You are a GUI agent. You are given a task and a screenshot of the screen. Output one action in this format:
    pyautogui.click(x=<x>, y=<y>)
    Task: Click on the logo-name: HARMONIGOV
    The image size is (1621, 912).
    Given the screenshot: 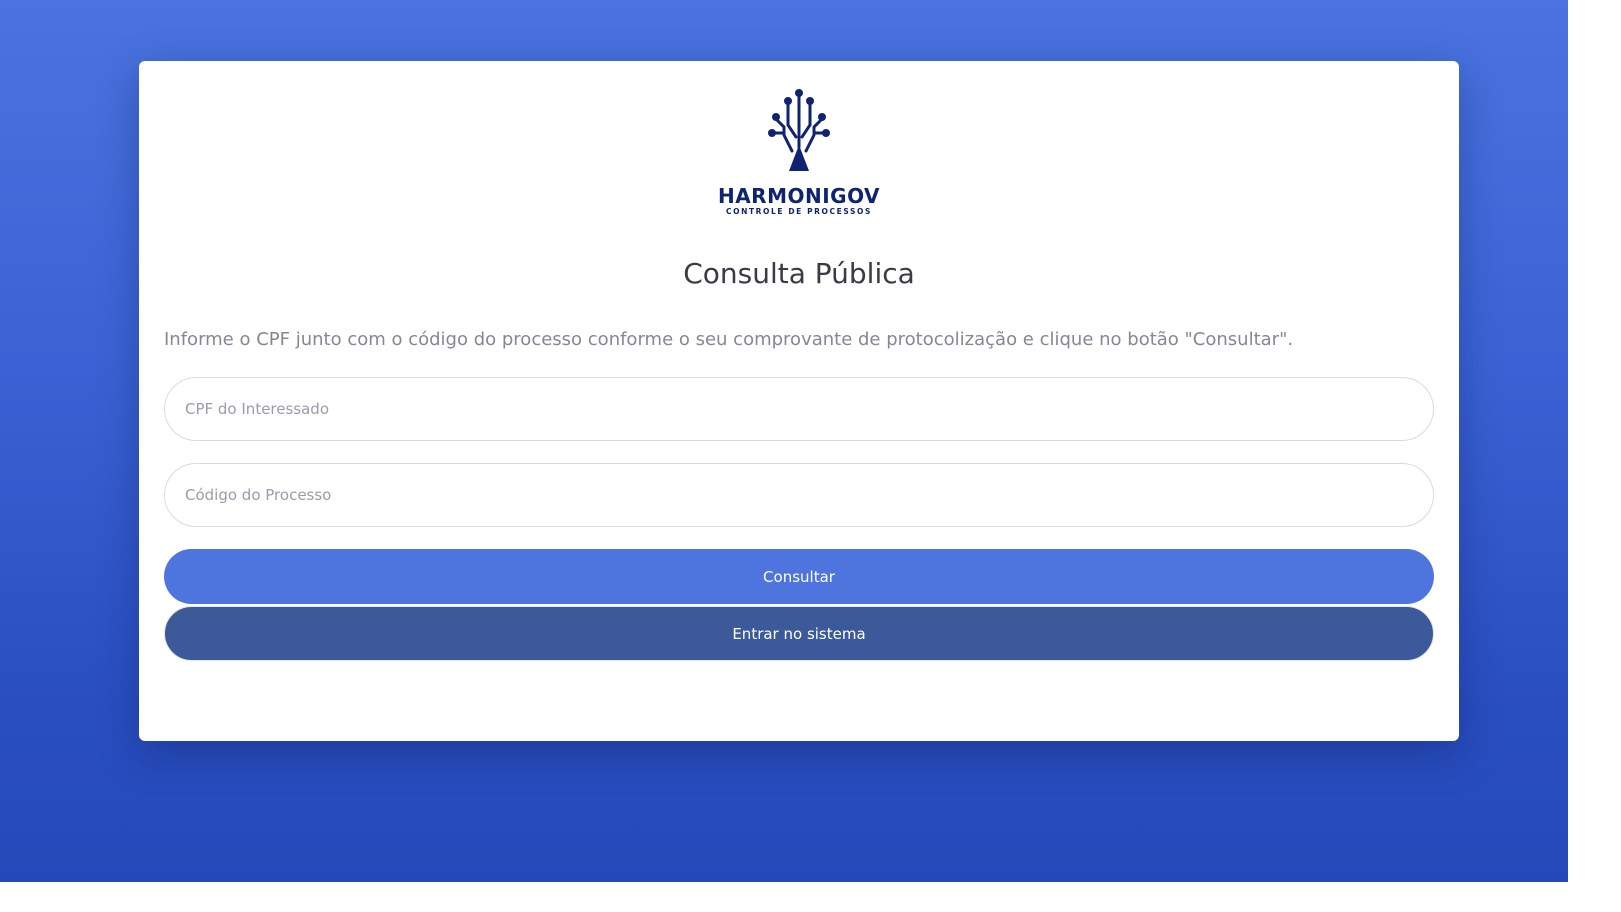 What is the action you would take?
    pyautogui.click(x=799, y=196)
    